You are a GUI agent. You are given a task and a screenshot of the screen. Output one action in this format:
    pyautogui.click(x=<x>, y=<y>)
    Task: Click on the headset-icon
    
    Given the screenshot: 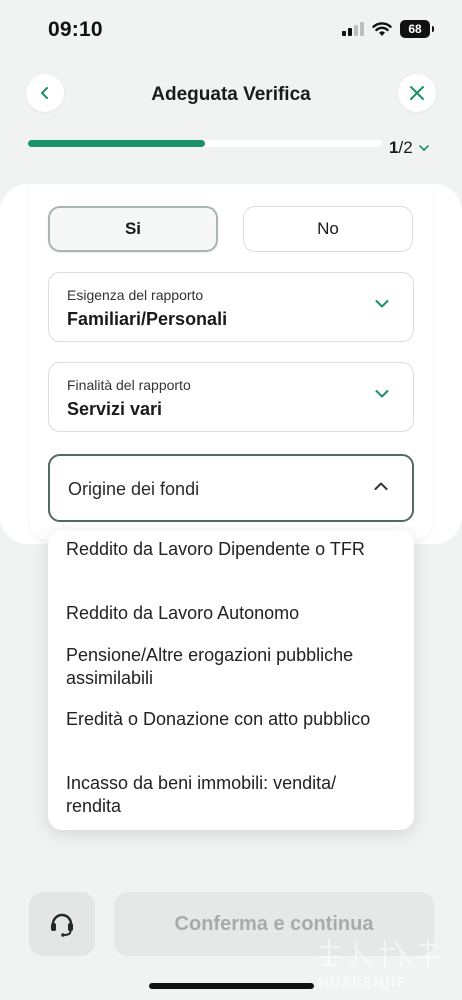 What is the action you would take?
    pyautogui.click(x=62, y=925)
    